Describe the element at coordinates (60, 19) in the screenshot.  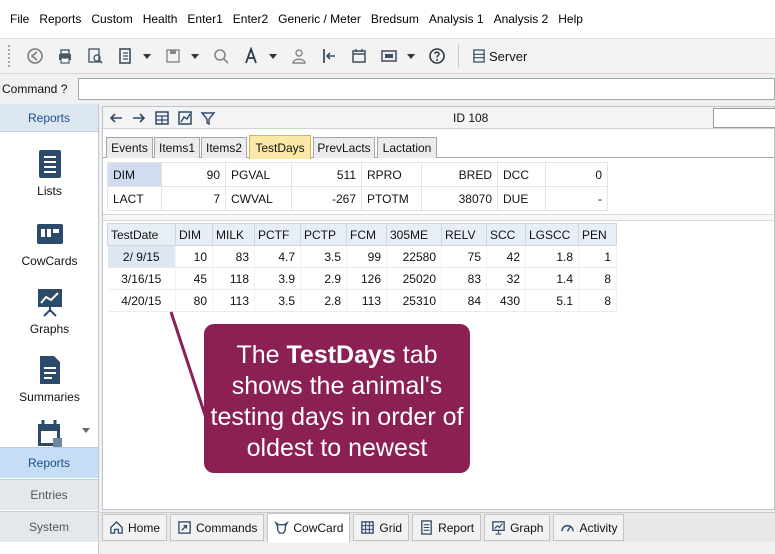
I see `menu-reports: Reports` at that location.